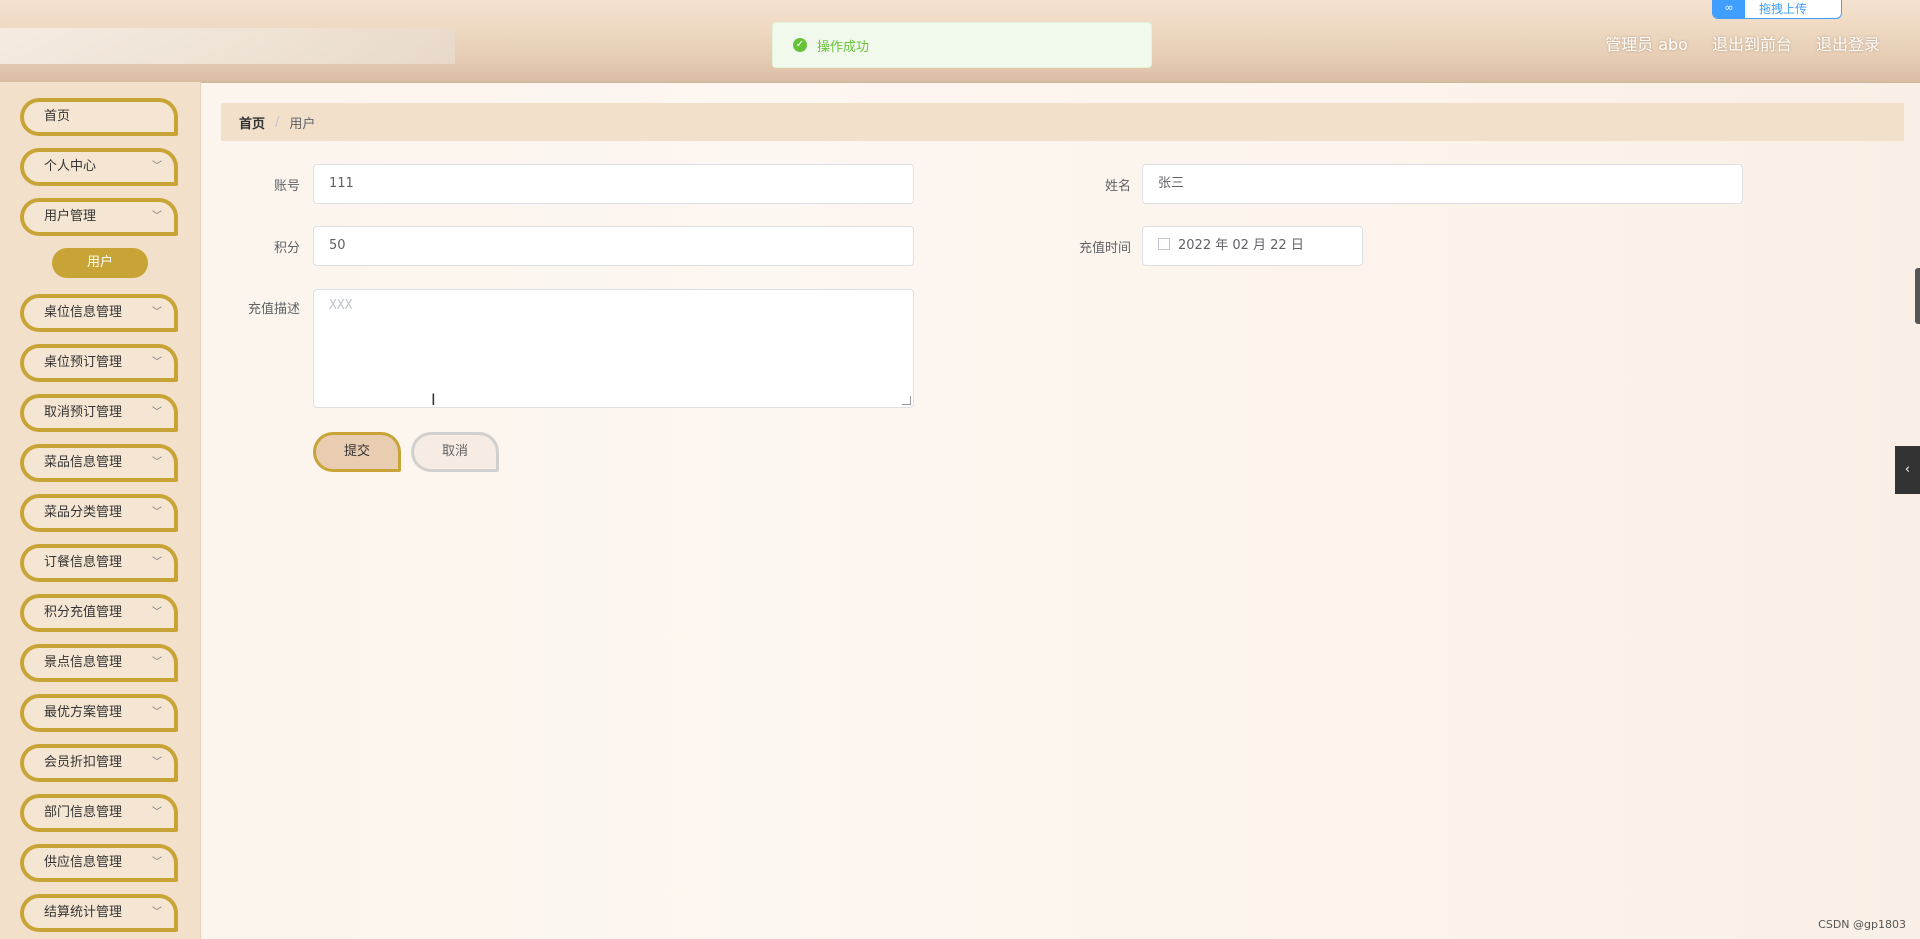  What do you see at coordinates (99, 117) in the screenshot?
I see `sidebar-item-home: 首页` at bounding box center [99, 117].